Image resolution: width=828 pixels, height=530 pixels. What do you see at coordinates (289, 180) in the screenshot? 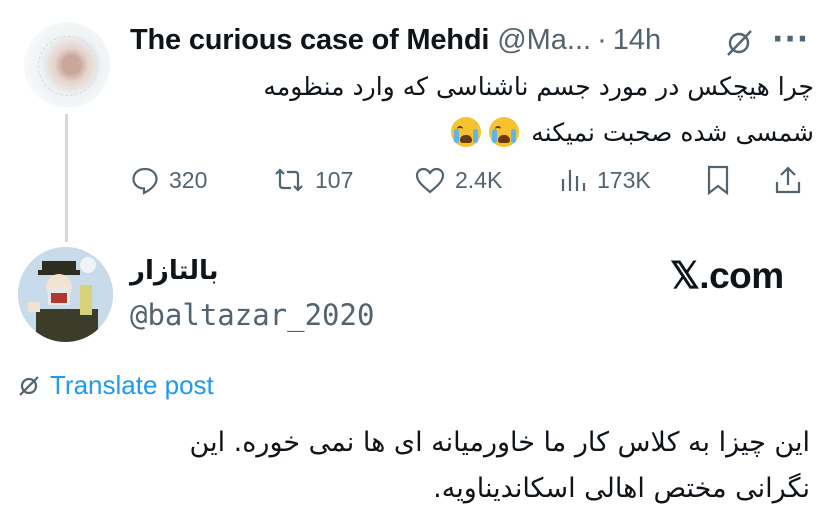
I see `repost-icon` at bounding box center [289, 180].